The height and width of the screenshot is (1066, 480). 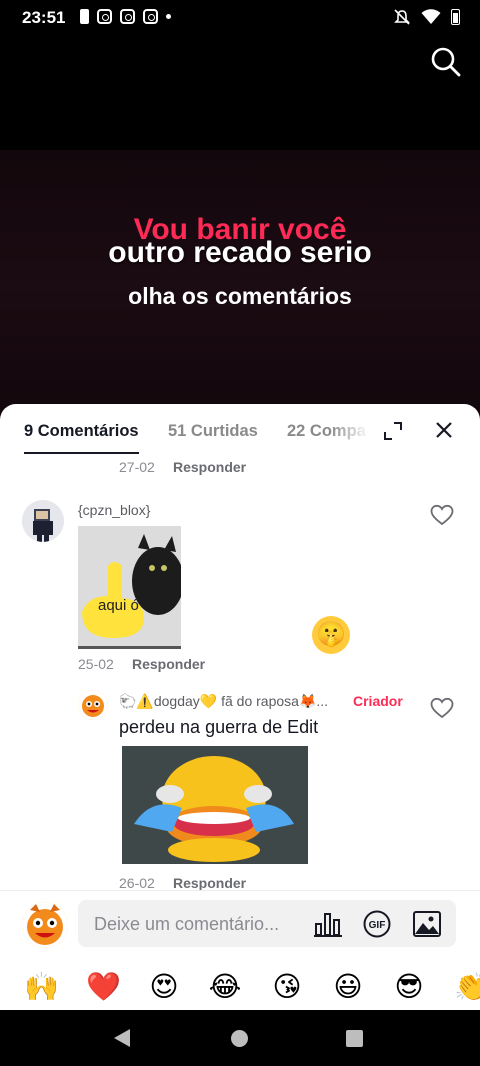 I want to click on gif-caption: aqui ó, so click(x=118, y=605).